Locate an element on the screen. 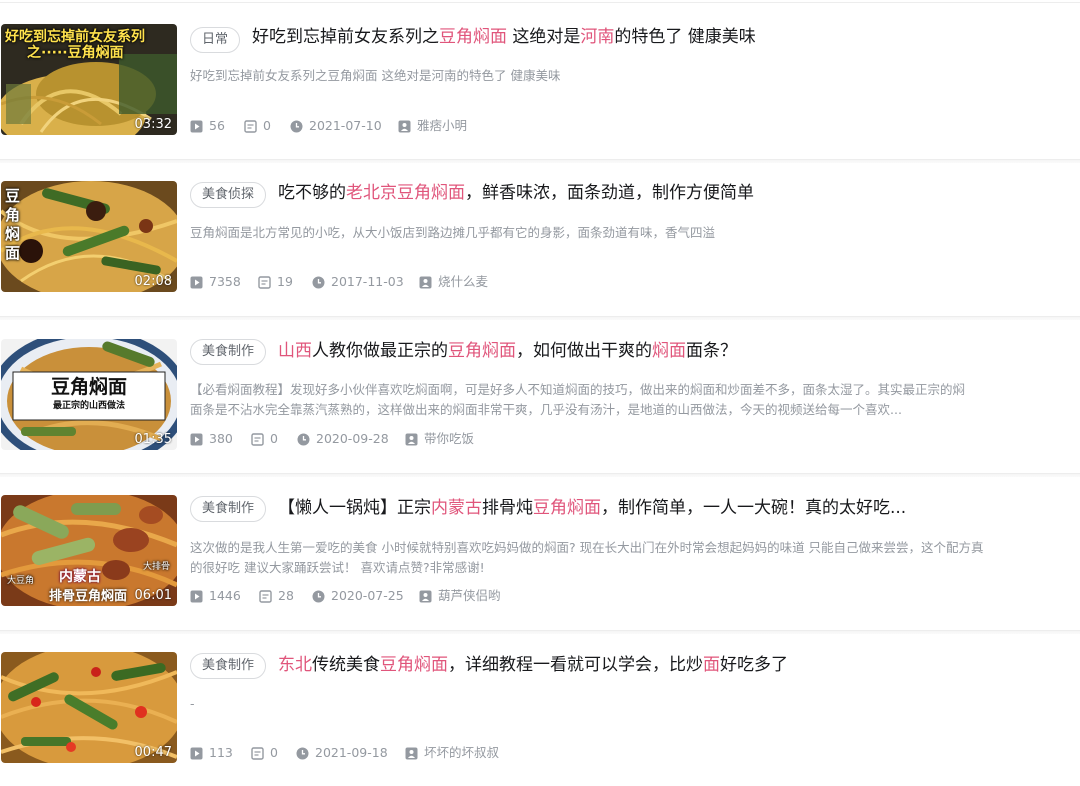  video-thumbnail: 豆 角 焖 面 02:08 is located at coordinates (89, 236).